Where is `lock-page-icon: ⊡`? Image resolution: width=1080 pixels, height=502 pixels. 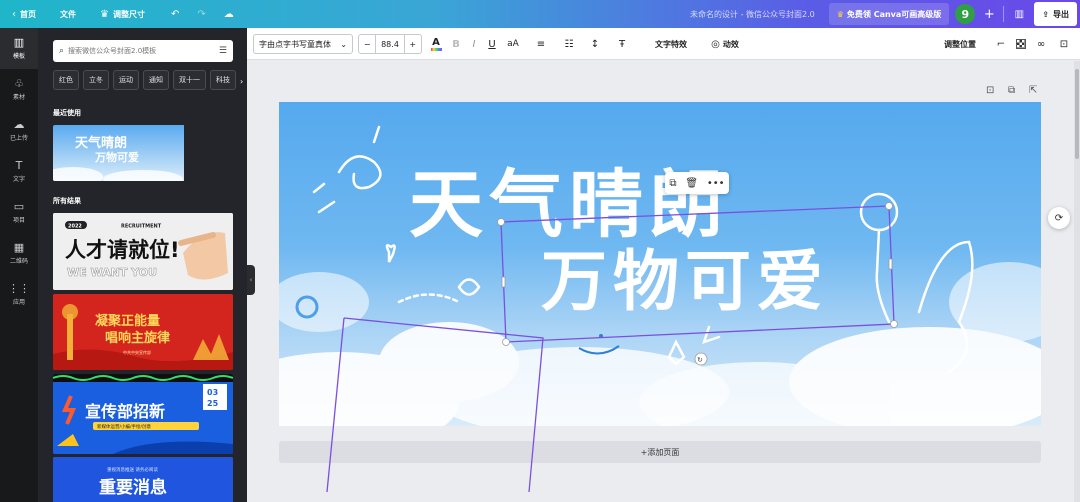
lock-page-icon: ⊡ is located at coordinates (990, 90).